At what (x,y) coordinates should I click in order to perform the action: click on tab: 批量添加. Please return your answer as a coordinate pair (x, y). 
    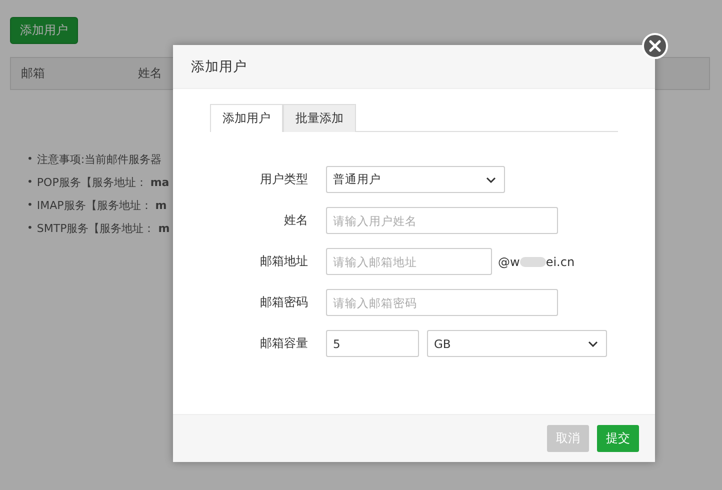
    Looking at the image, I should click on (319, 118).